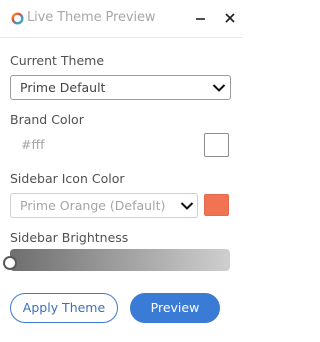 The width and height of the screenshot is (320, 342). Describe the element at coordinates (120, 87) in the screenshot. I see `current-theme-select: Prime Default` at that location.